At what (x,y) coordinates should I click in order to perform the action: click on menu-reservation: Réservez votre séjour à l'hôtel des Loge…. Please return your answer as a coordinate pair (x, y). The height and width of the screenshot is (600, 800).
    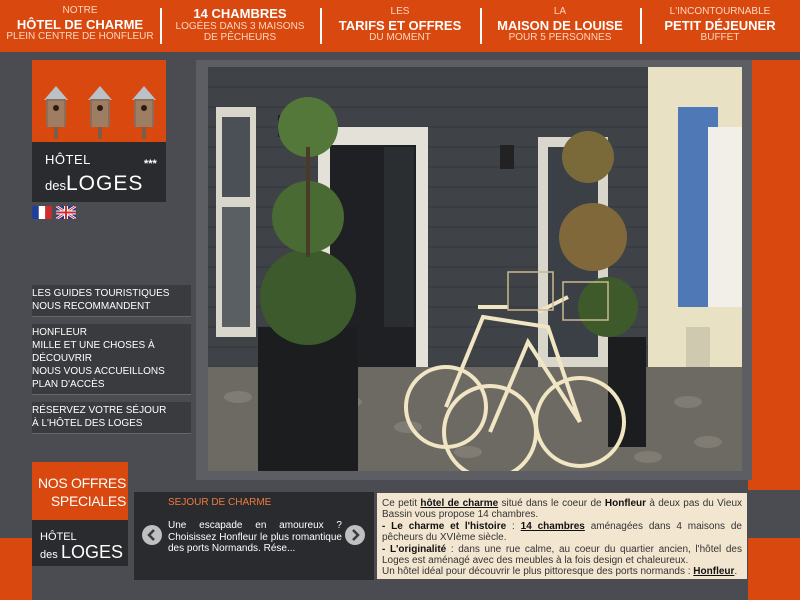
    Looking at the image, I should click on (111, 418).